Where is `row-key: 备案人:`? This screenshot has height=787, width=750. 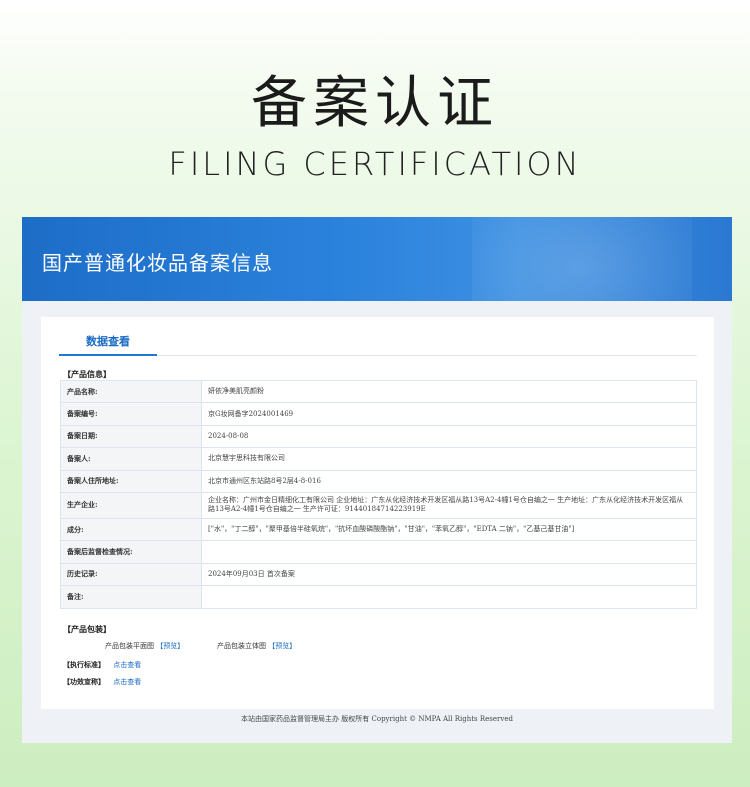 row-key: 备案人: is located at coordinates (131, 459).